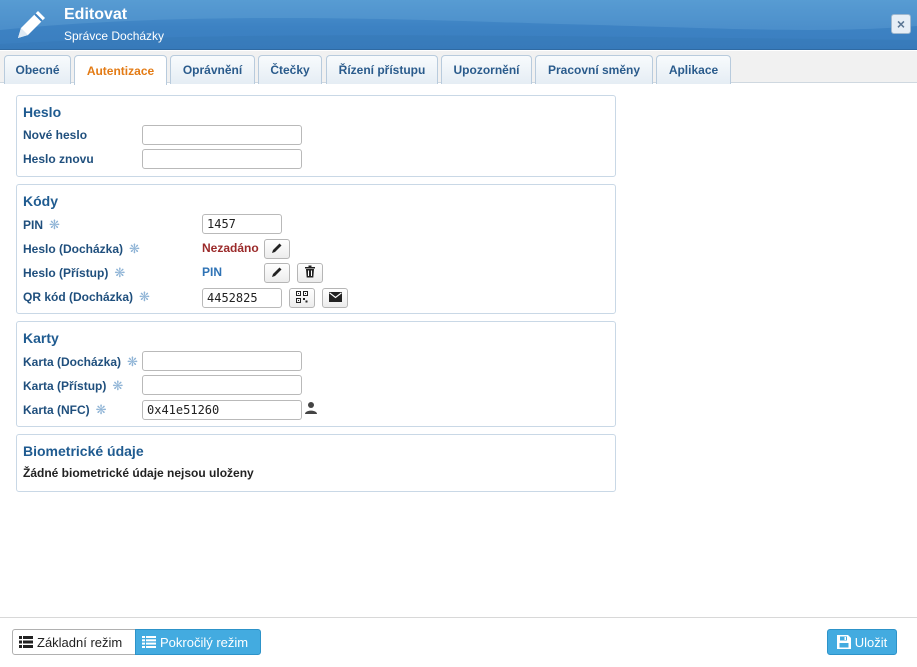  I want to click on attendance-password-status: Nezadáno, so click(230, 248).